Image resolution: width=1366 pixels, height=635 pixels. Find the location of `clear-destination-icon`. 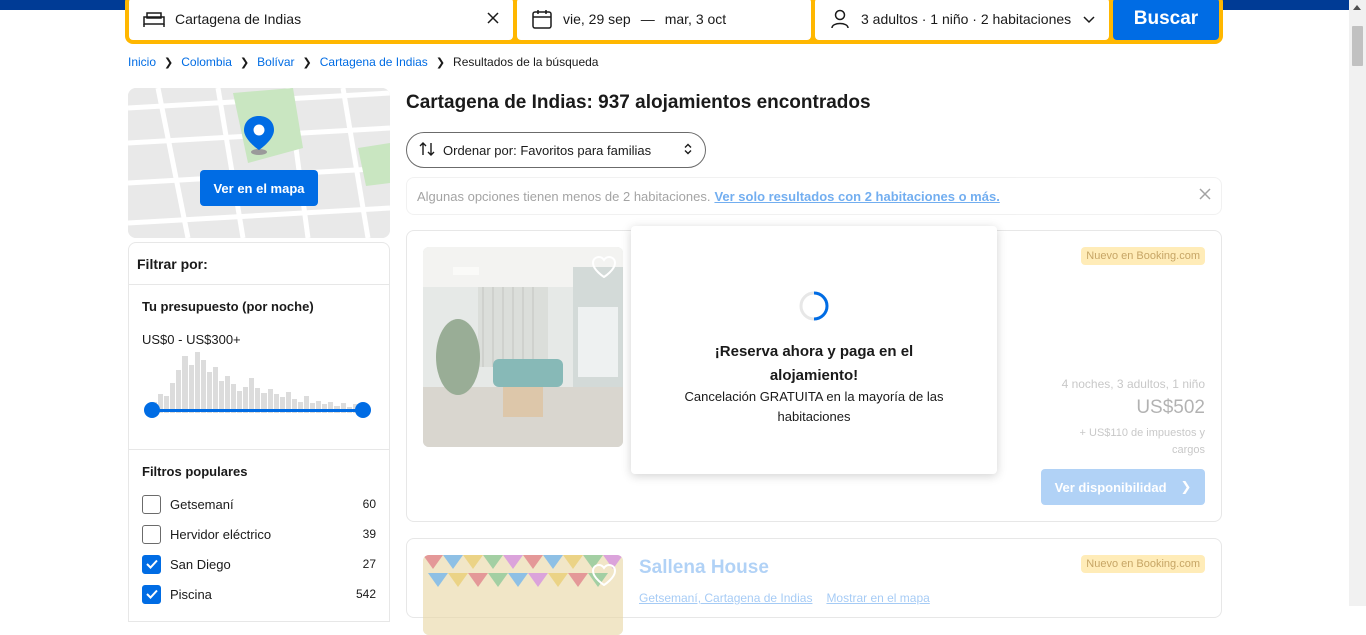

clear-destination-icon is located at coordinates (493, 19).